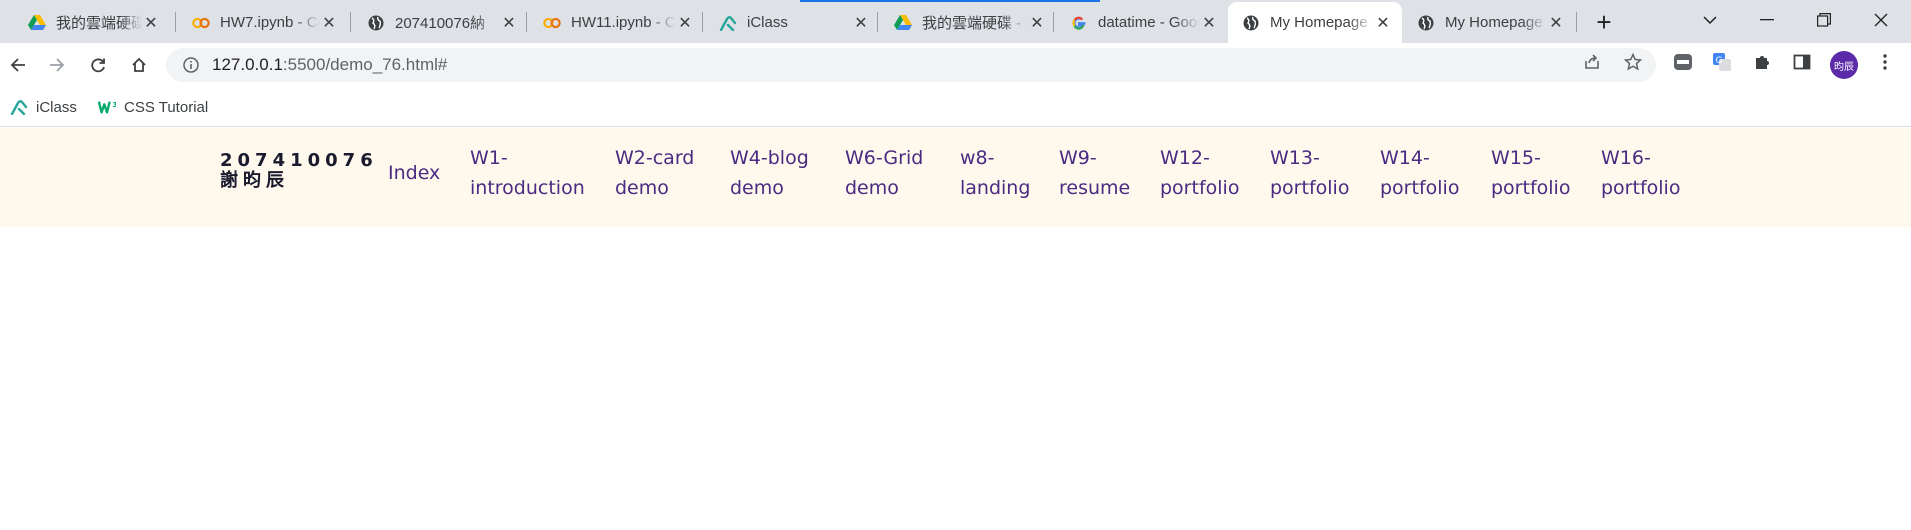 Image resolution: width=1911 pixels, height=530 pixels. What do you see at coordinates (1078, 158) in the screenshot?
I see `nav-link-label: W9-` at bounding box center [1078, 158].